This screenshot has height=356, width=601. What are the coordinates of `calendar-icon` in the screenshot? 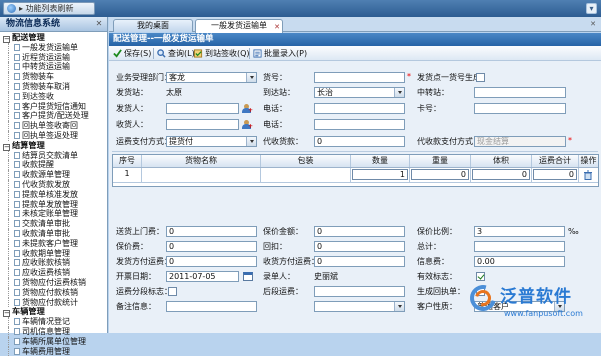 It's located at (248, 276).